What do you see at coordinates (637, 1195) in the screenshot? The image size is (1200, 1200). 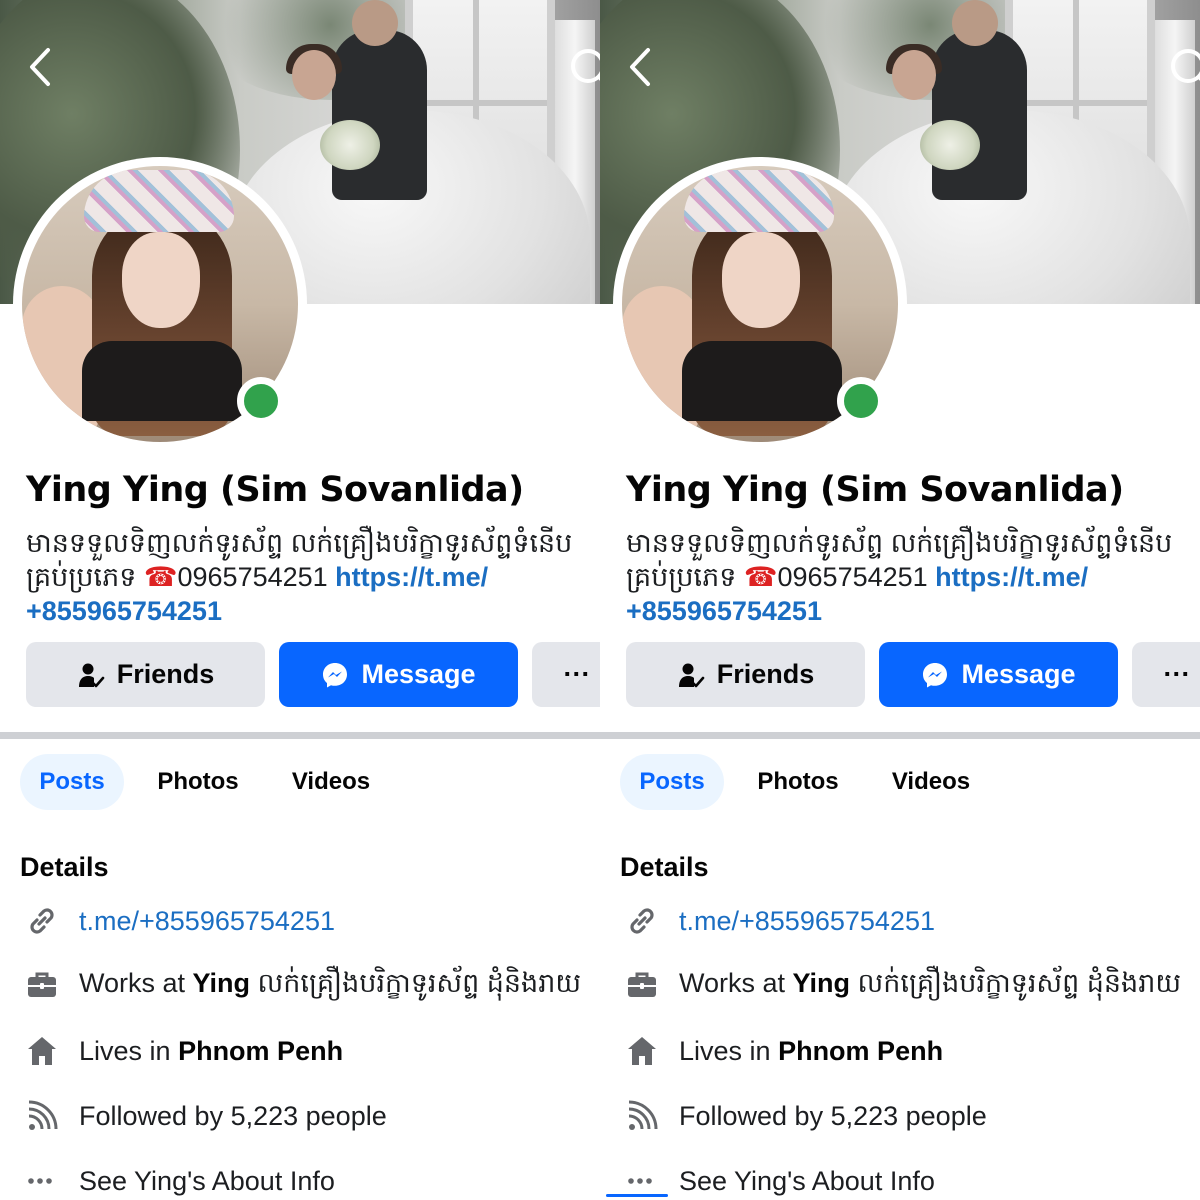 I see `scroll-indicator` at bounding box center [637, 1195].